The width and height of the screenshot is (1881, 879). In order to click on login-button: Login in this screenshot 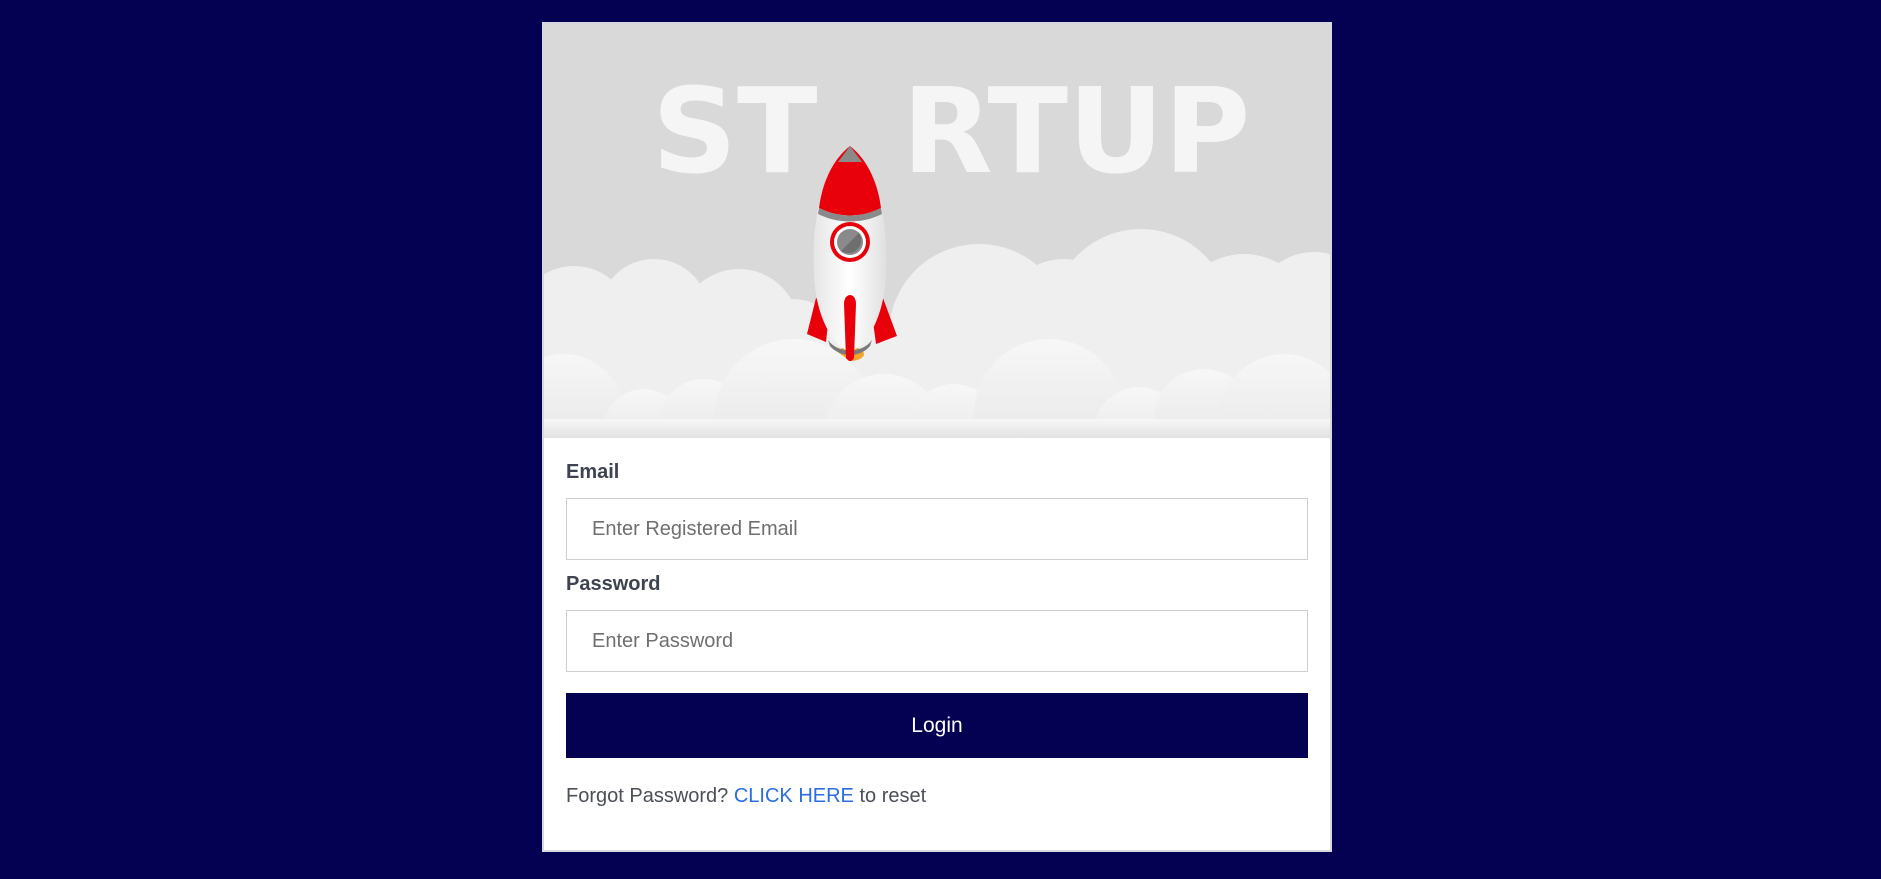, I will do `click(937, 725)`.